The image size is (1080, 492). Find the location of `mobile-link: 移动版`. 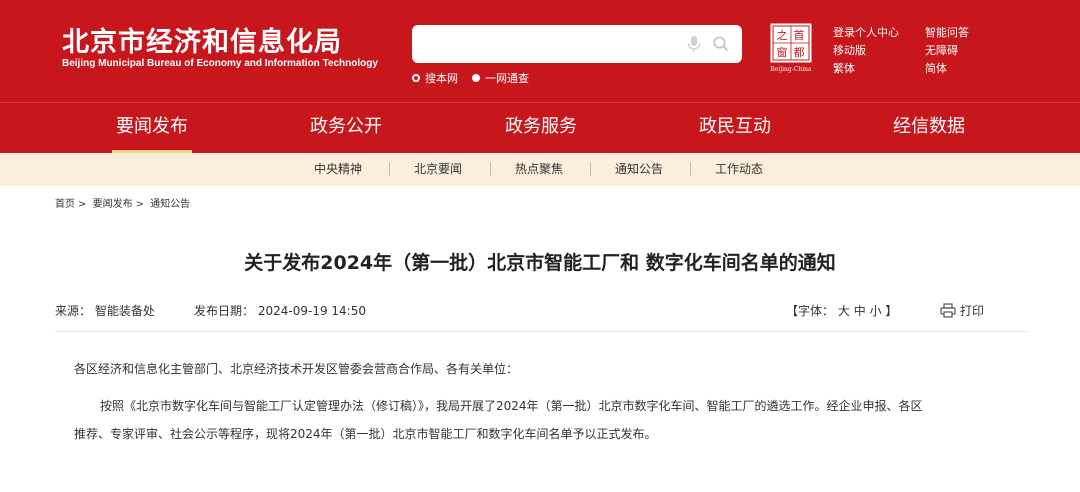

mobile-link: 移动版 is located at coordinates (849, 50).